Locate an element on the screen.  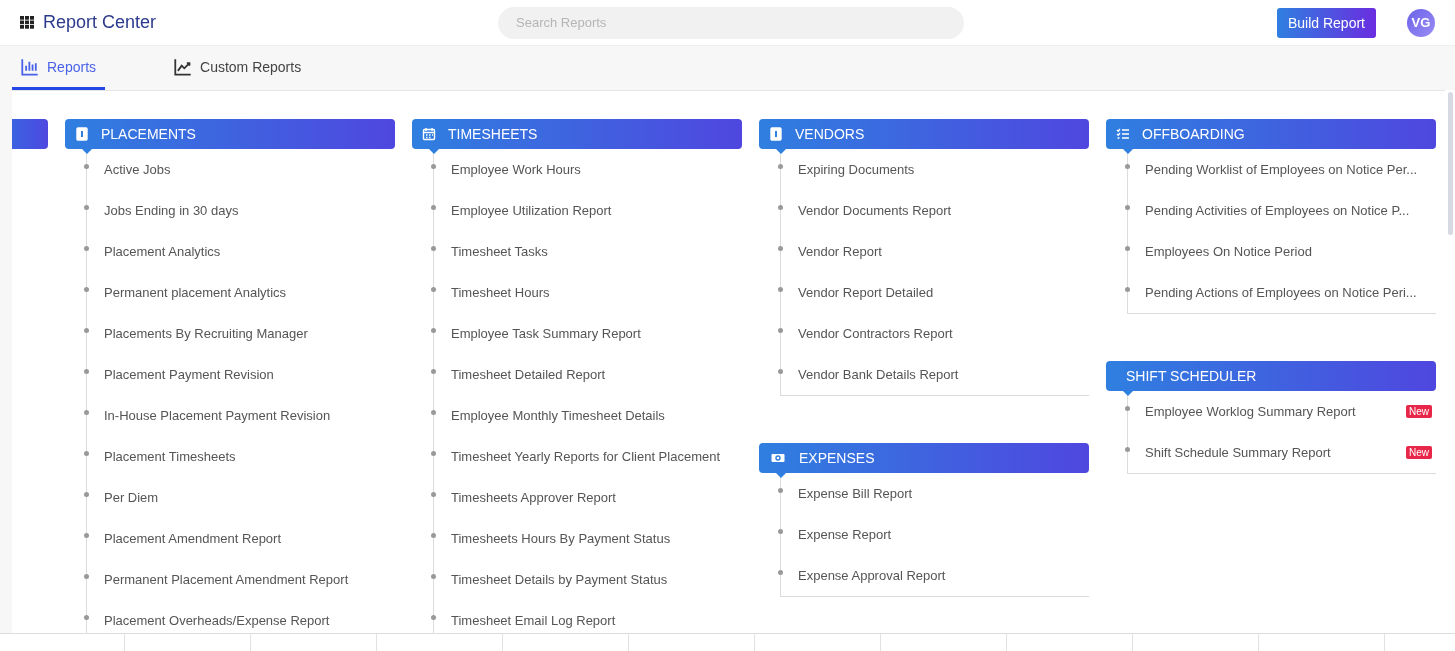
report-link: In-House Placement Payment Revision is located at coordinates (247, 415).